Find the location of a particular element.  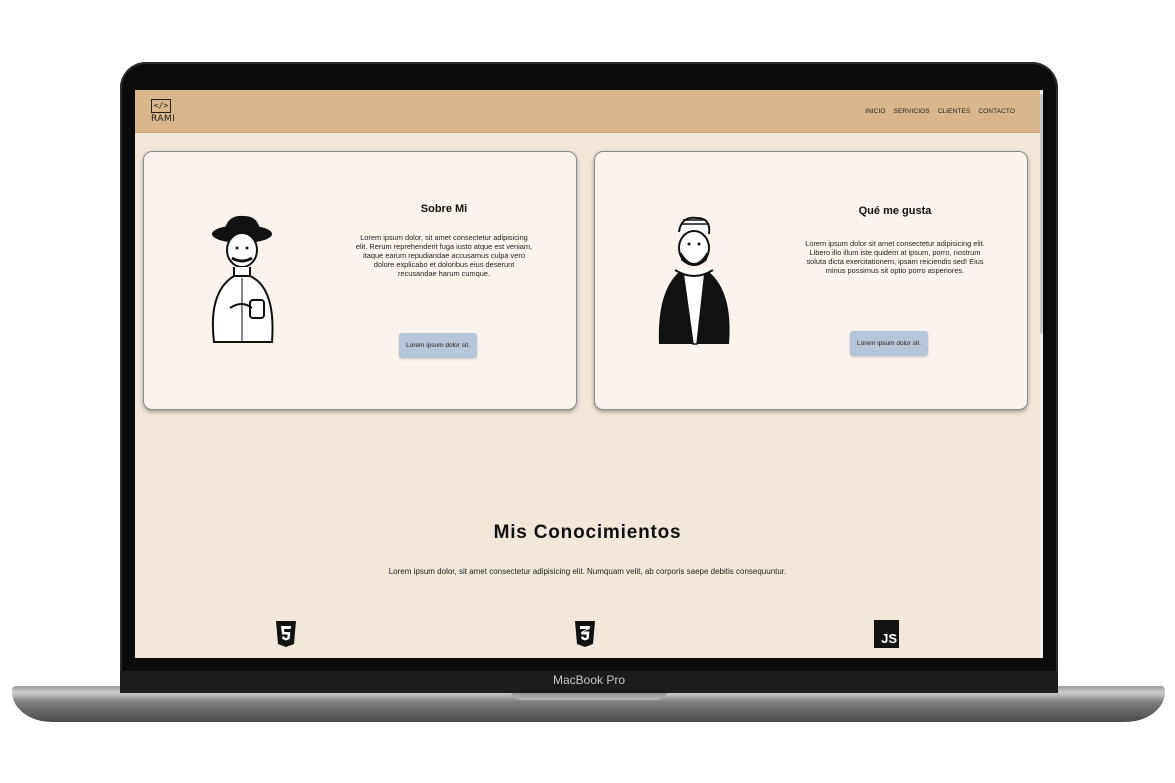

card-title: Qué me gusta is located at coordinates (895, 211).